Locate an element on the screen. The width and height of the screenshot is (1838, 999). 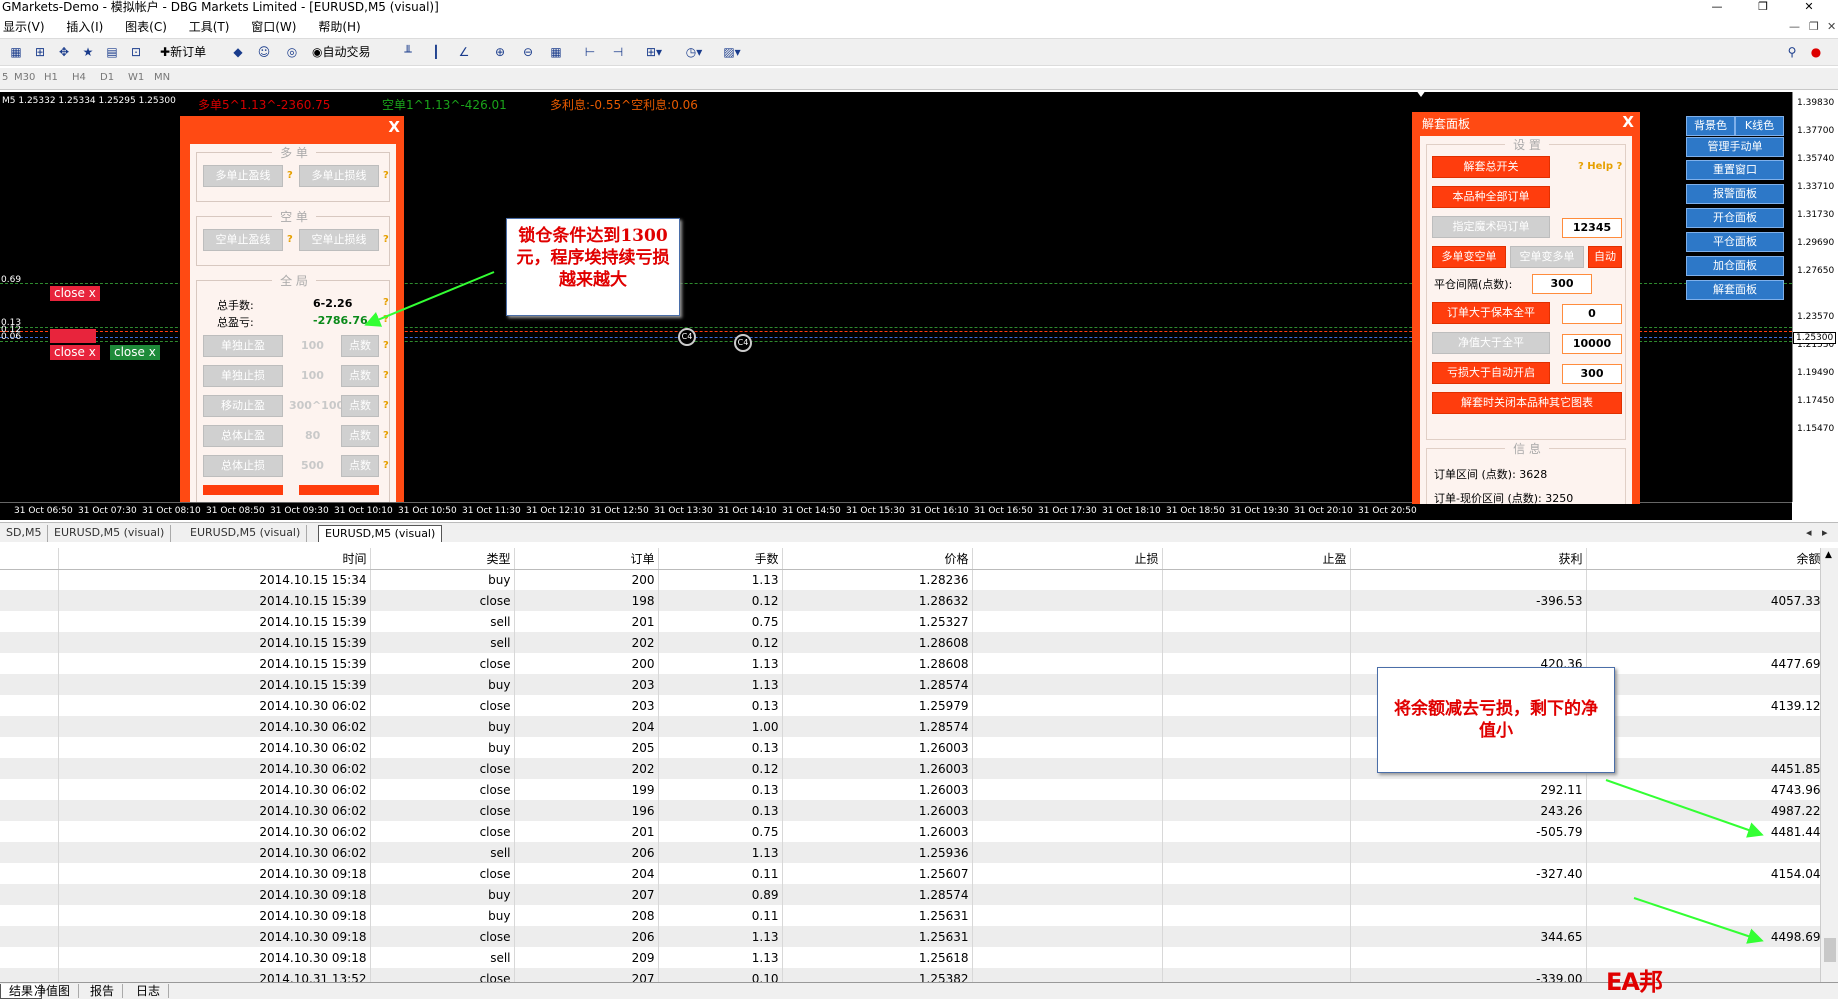
trailing-tp-button: 移动止盈 is located at coordinates (243, 406).